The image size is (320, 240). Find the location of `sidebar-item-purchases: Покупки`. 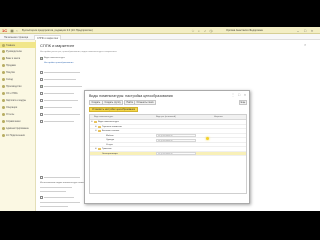

sidebar-item-purchases: Покупки is located at coordinates (18, 73).